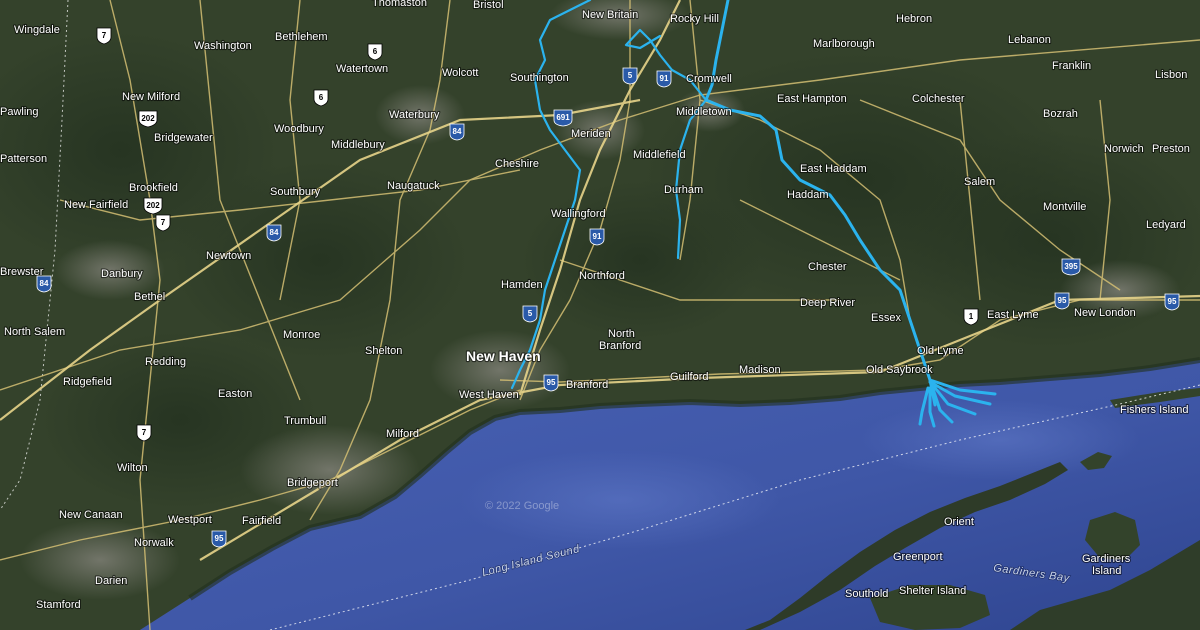 The height and width of the screenshot is (630, 1200). I want to click on place-label: Ridgefield, so click(87, 382).